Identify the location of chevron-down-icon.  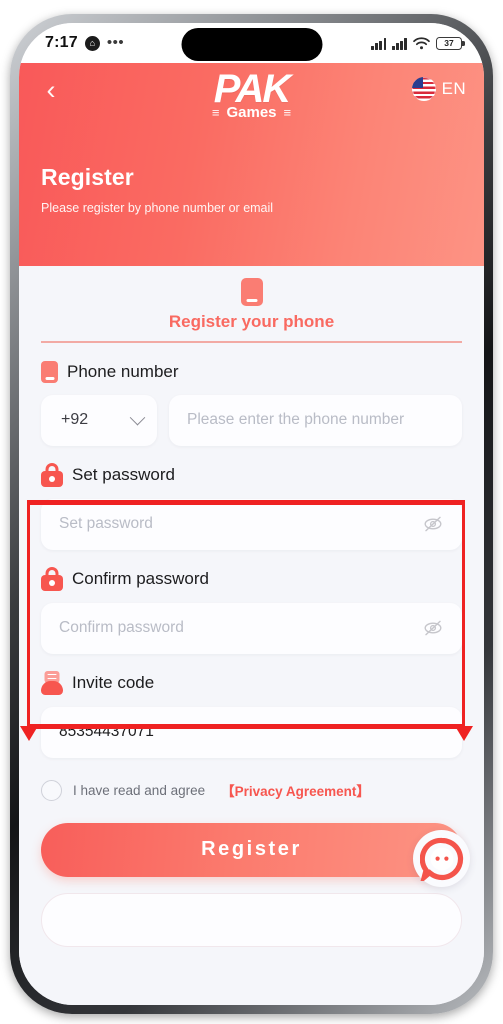
(137, 417).